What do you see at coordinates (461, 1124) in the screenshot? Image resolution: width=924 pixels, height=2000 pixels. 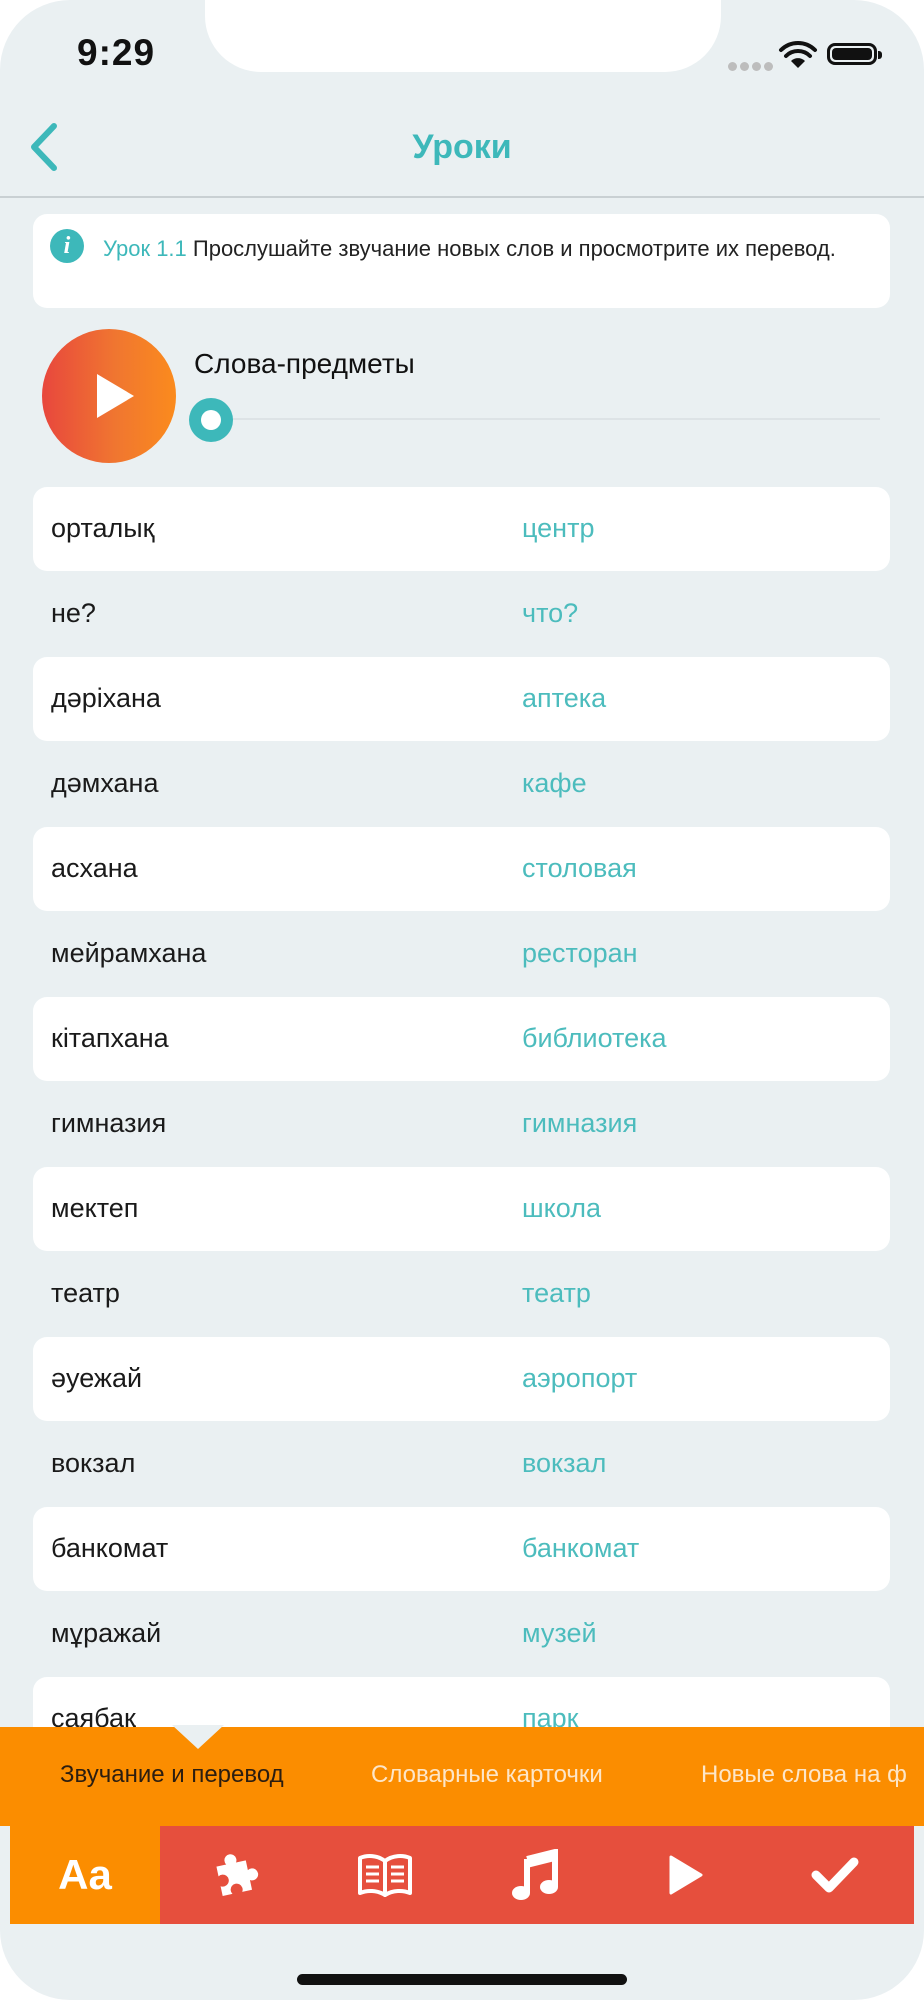 I see `word-row: гимназия гимназия` at bounding box center [461, 1124].